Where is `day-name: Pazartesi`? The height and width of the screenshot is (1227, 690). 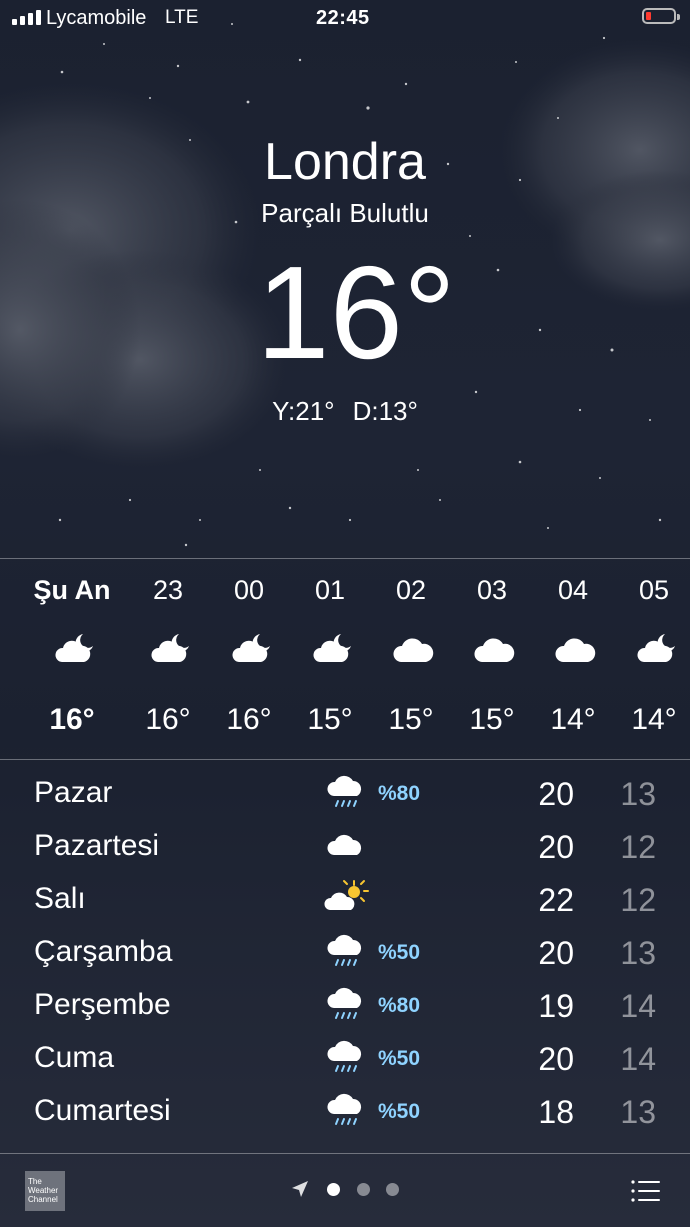
day-name: Pazartesi is located at coordinates (97, 845).